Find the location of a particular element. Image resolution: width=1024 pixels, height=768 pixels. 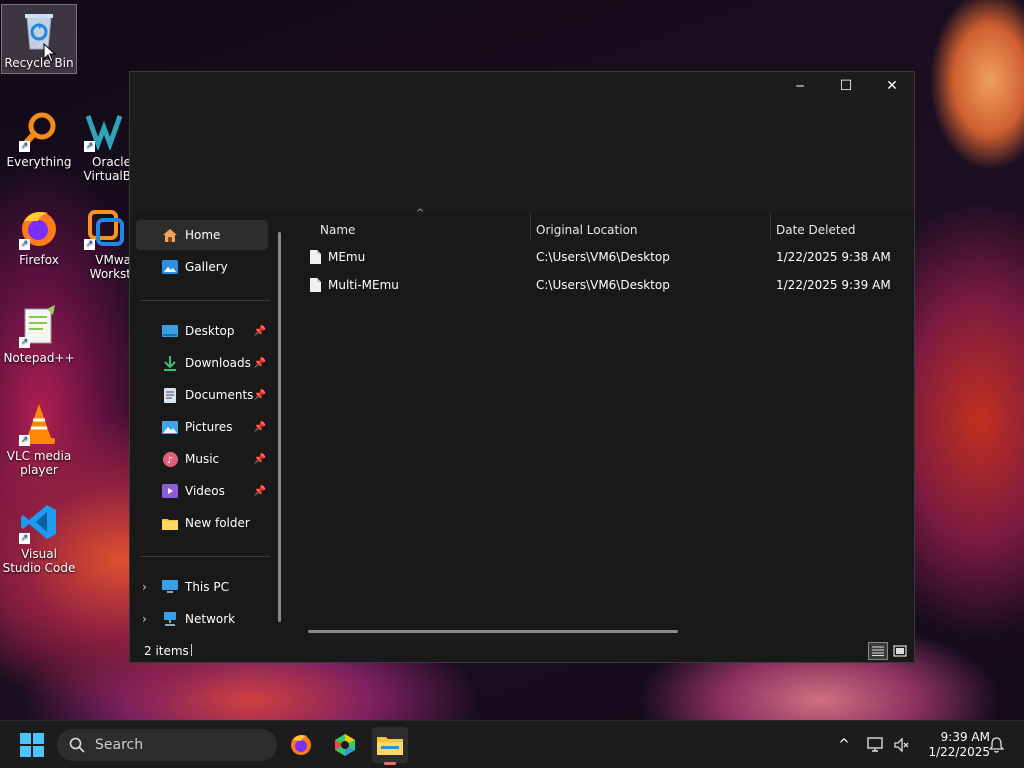

taskbar-firefox is located at coordinates (301, 745).